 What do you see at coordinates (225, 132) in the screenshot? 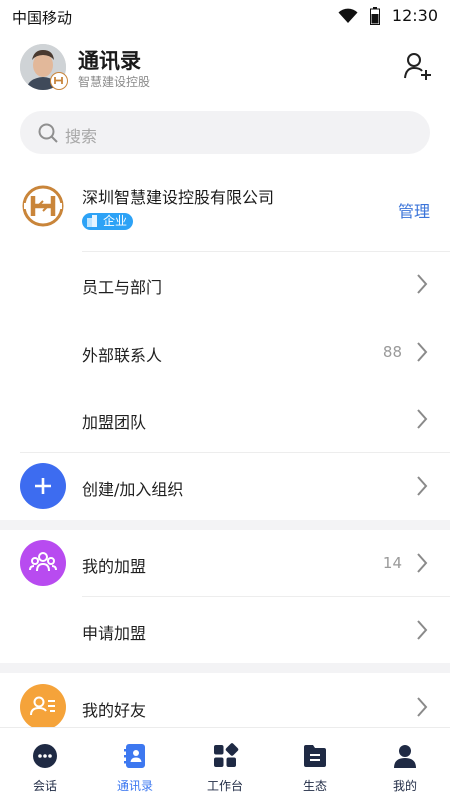
I see `search-input: 搜索` at bounding box center [225, 132].